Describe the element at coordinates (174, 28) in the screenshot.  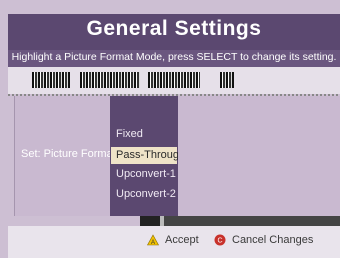
I see `page-title: General Settings` at that location.